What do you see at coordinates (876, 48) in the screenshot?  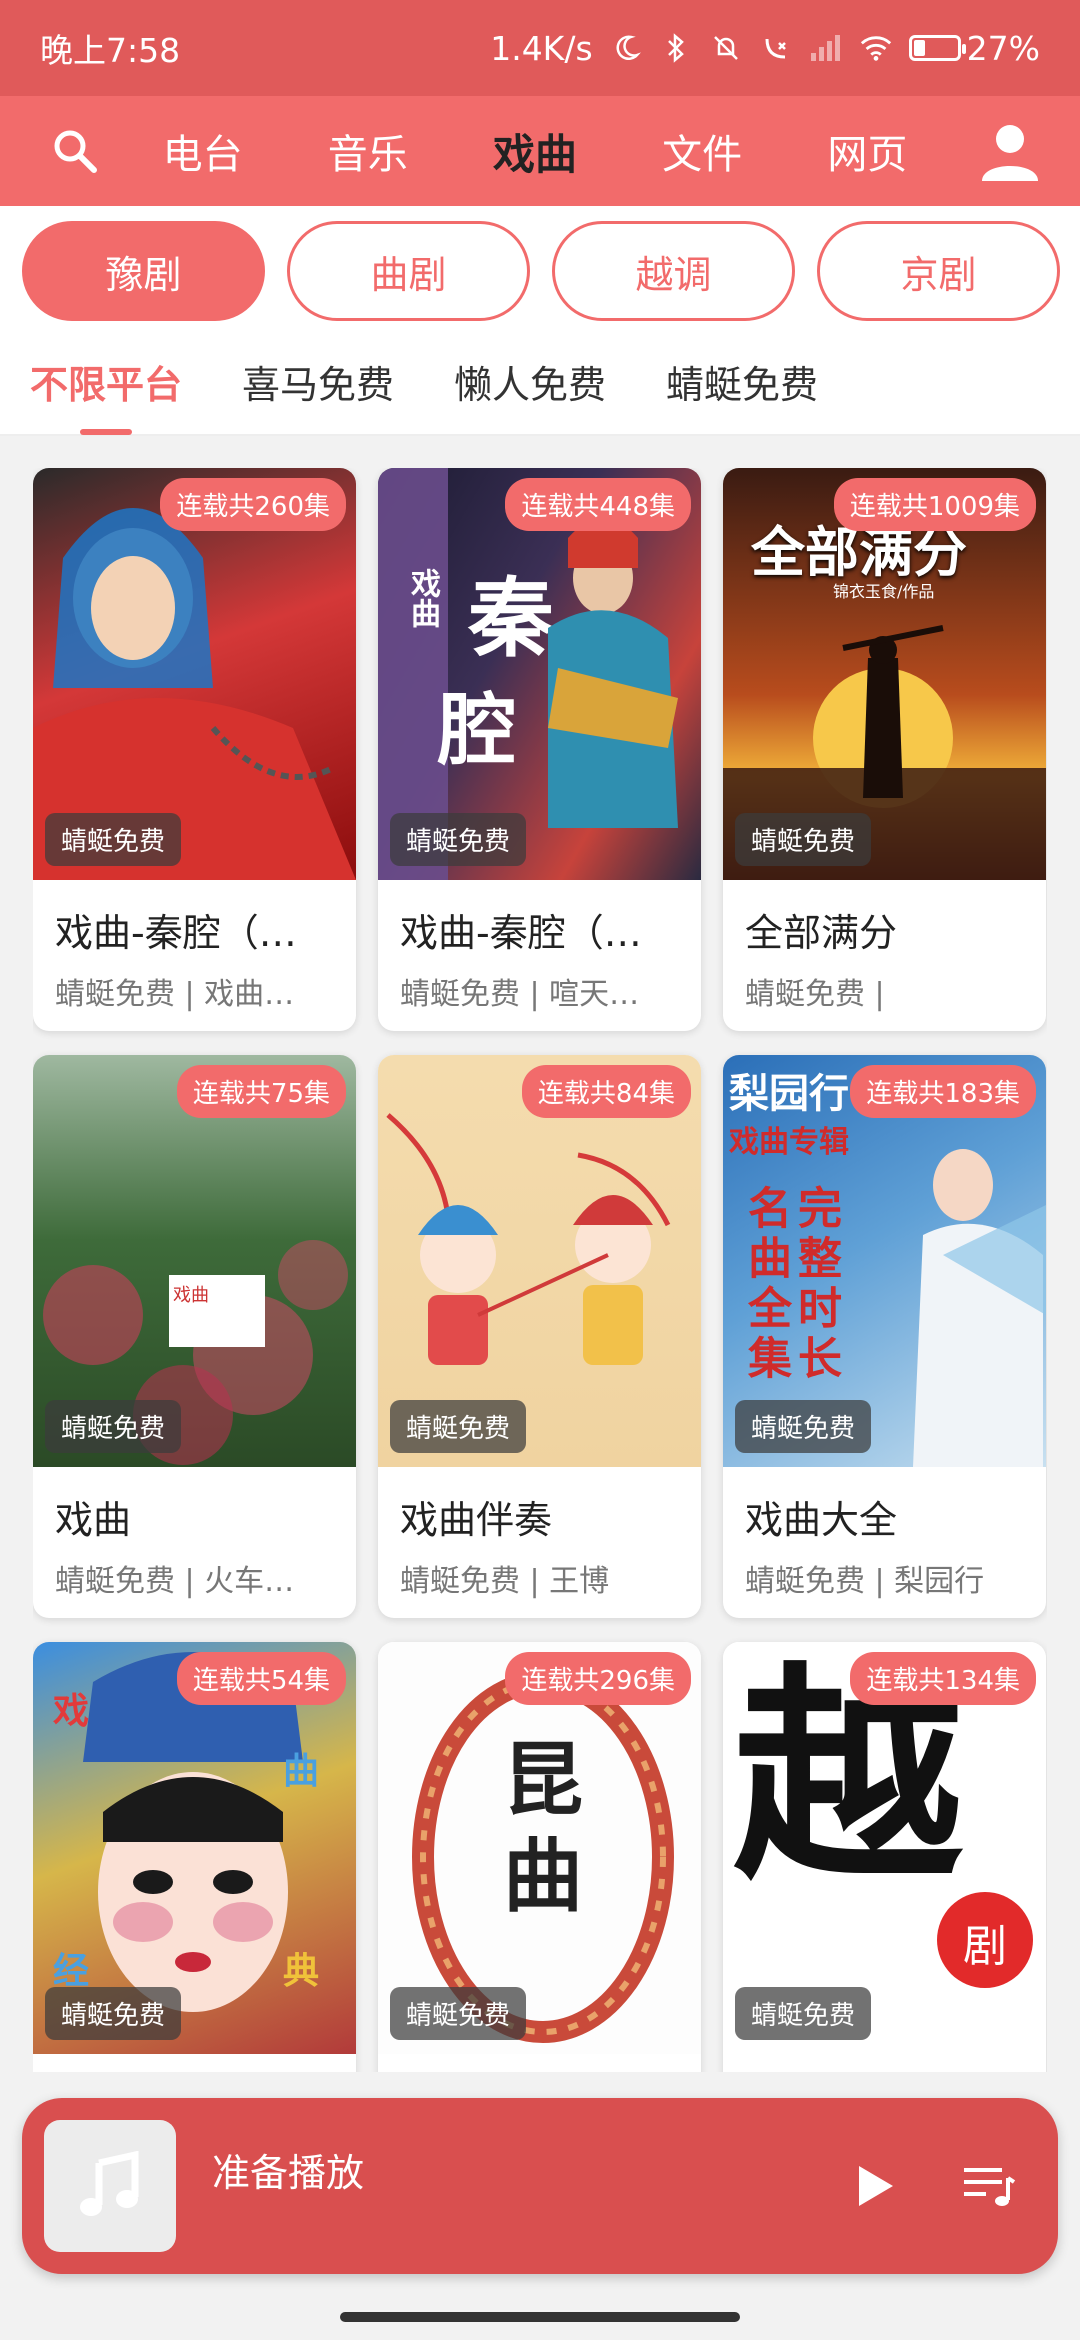 I see `wifi-icon` at bounding box center [876, 48].